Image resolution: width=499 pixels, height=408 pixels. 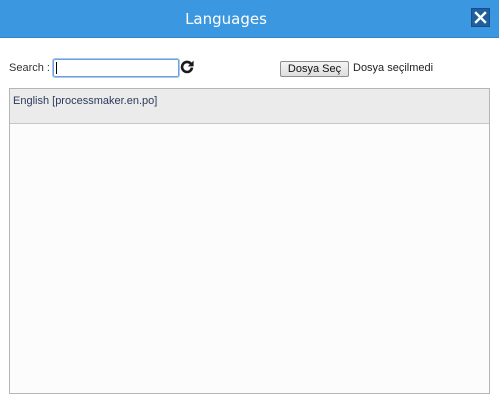 What do you see at coordinates (56, 68) in the screenshot?
I see `text-cursor` at bounding box center [56, 68].